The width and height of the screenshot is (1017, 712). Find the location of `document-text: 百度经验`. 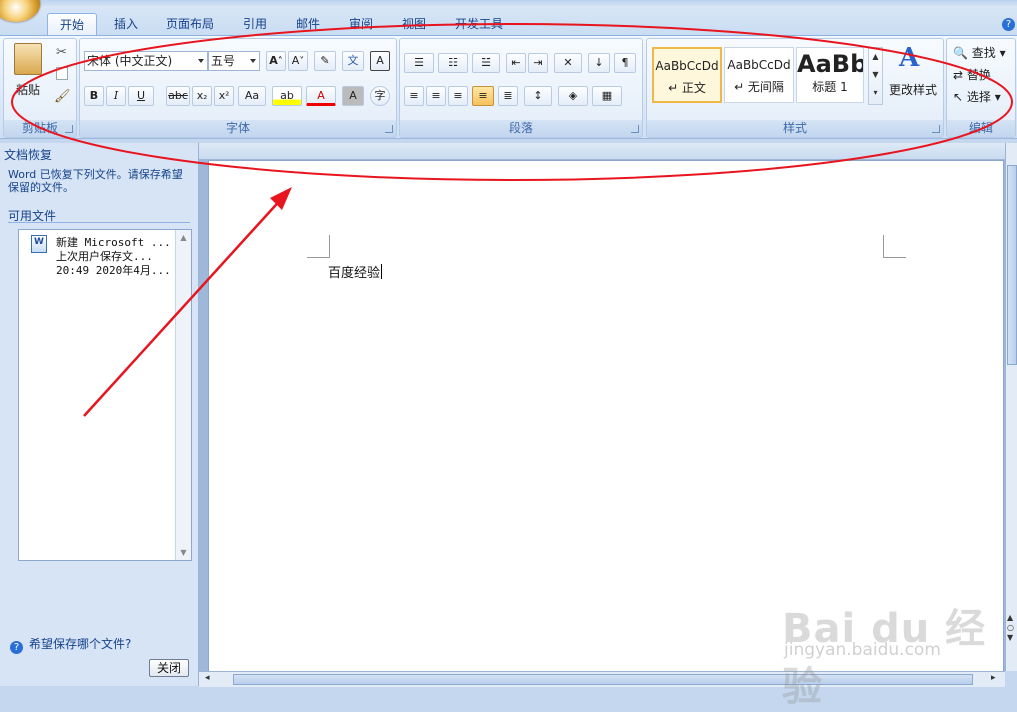

document-text: 百度经验 is located at coordinates (354, 273).